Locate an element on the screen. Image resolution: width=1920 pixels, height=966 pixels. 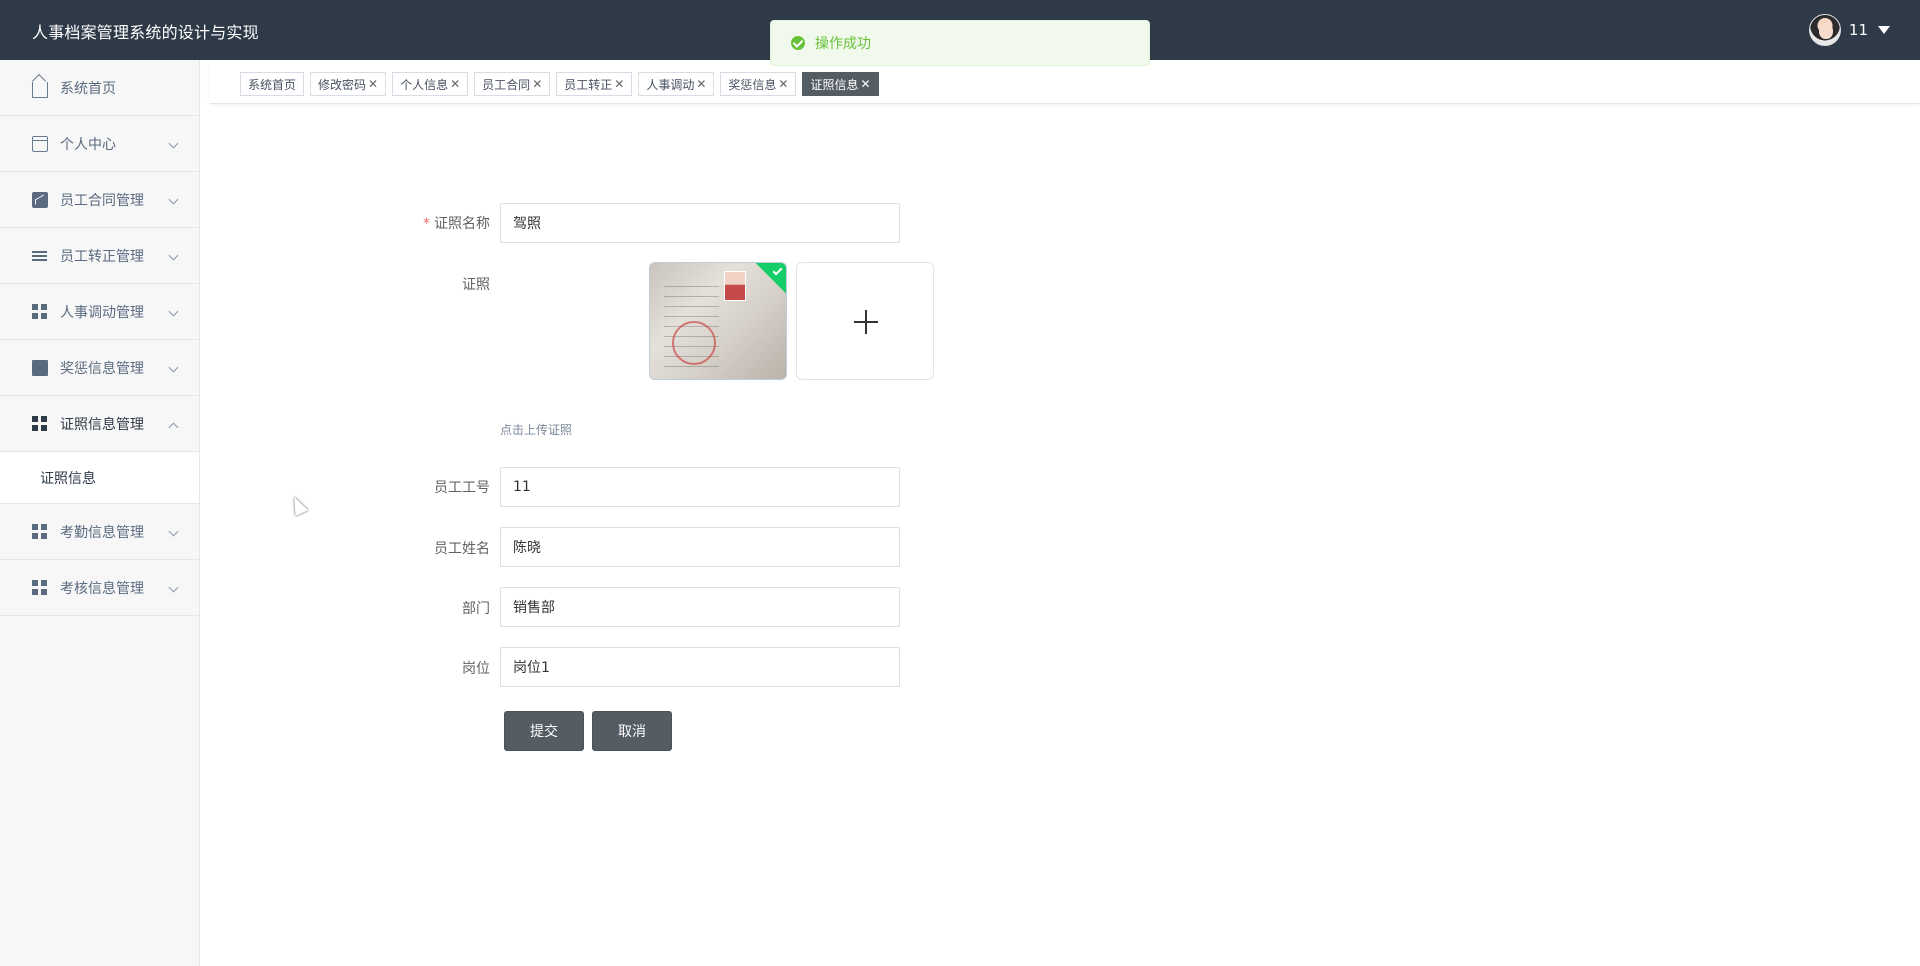
sidebar-item-certificates: 证照信息管理 is located at coordinates (99, 424).